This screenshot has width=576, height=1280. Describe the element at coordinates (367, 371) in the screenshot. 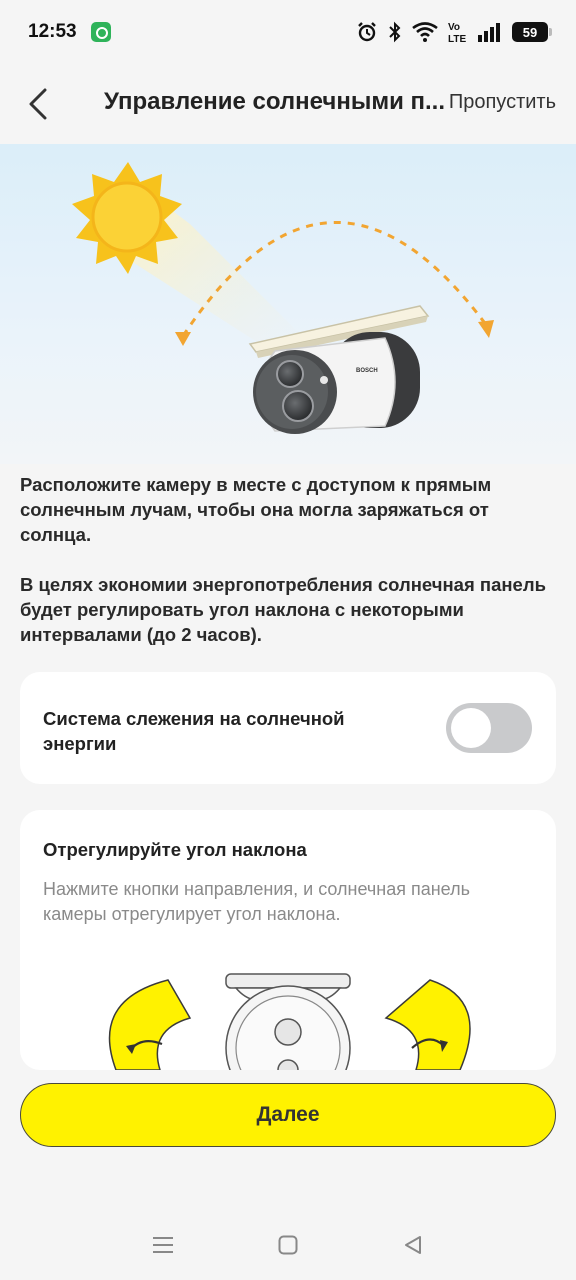

I see `camera-brand-label: BOSCH` at that location.